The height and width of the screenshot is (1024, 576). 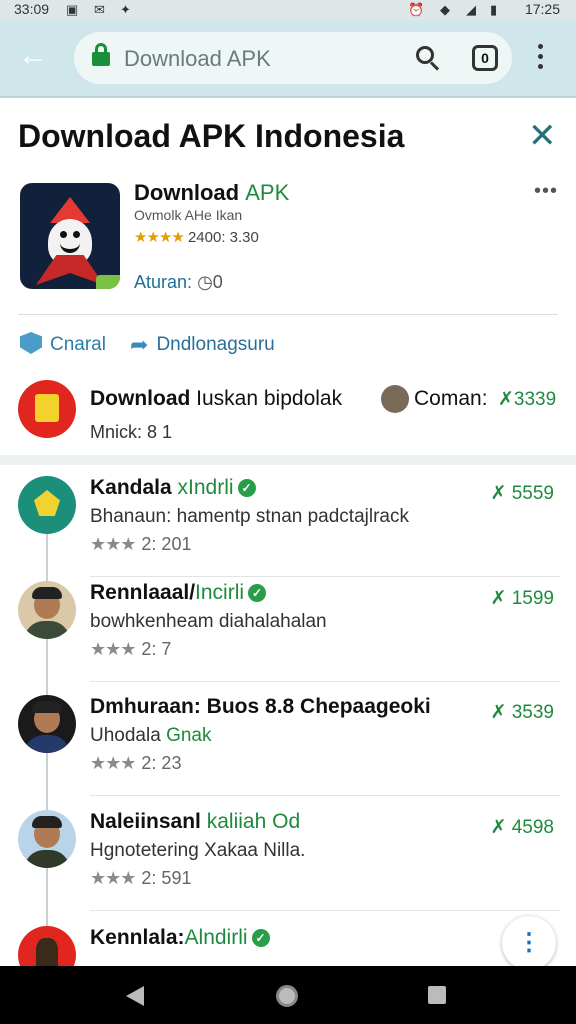 What do you see at coordinates (187, 192) in the screenshot?
I see `app-name-main: Download` at bounding box center [187, 192].